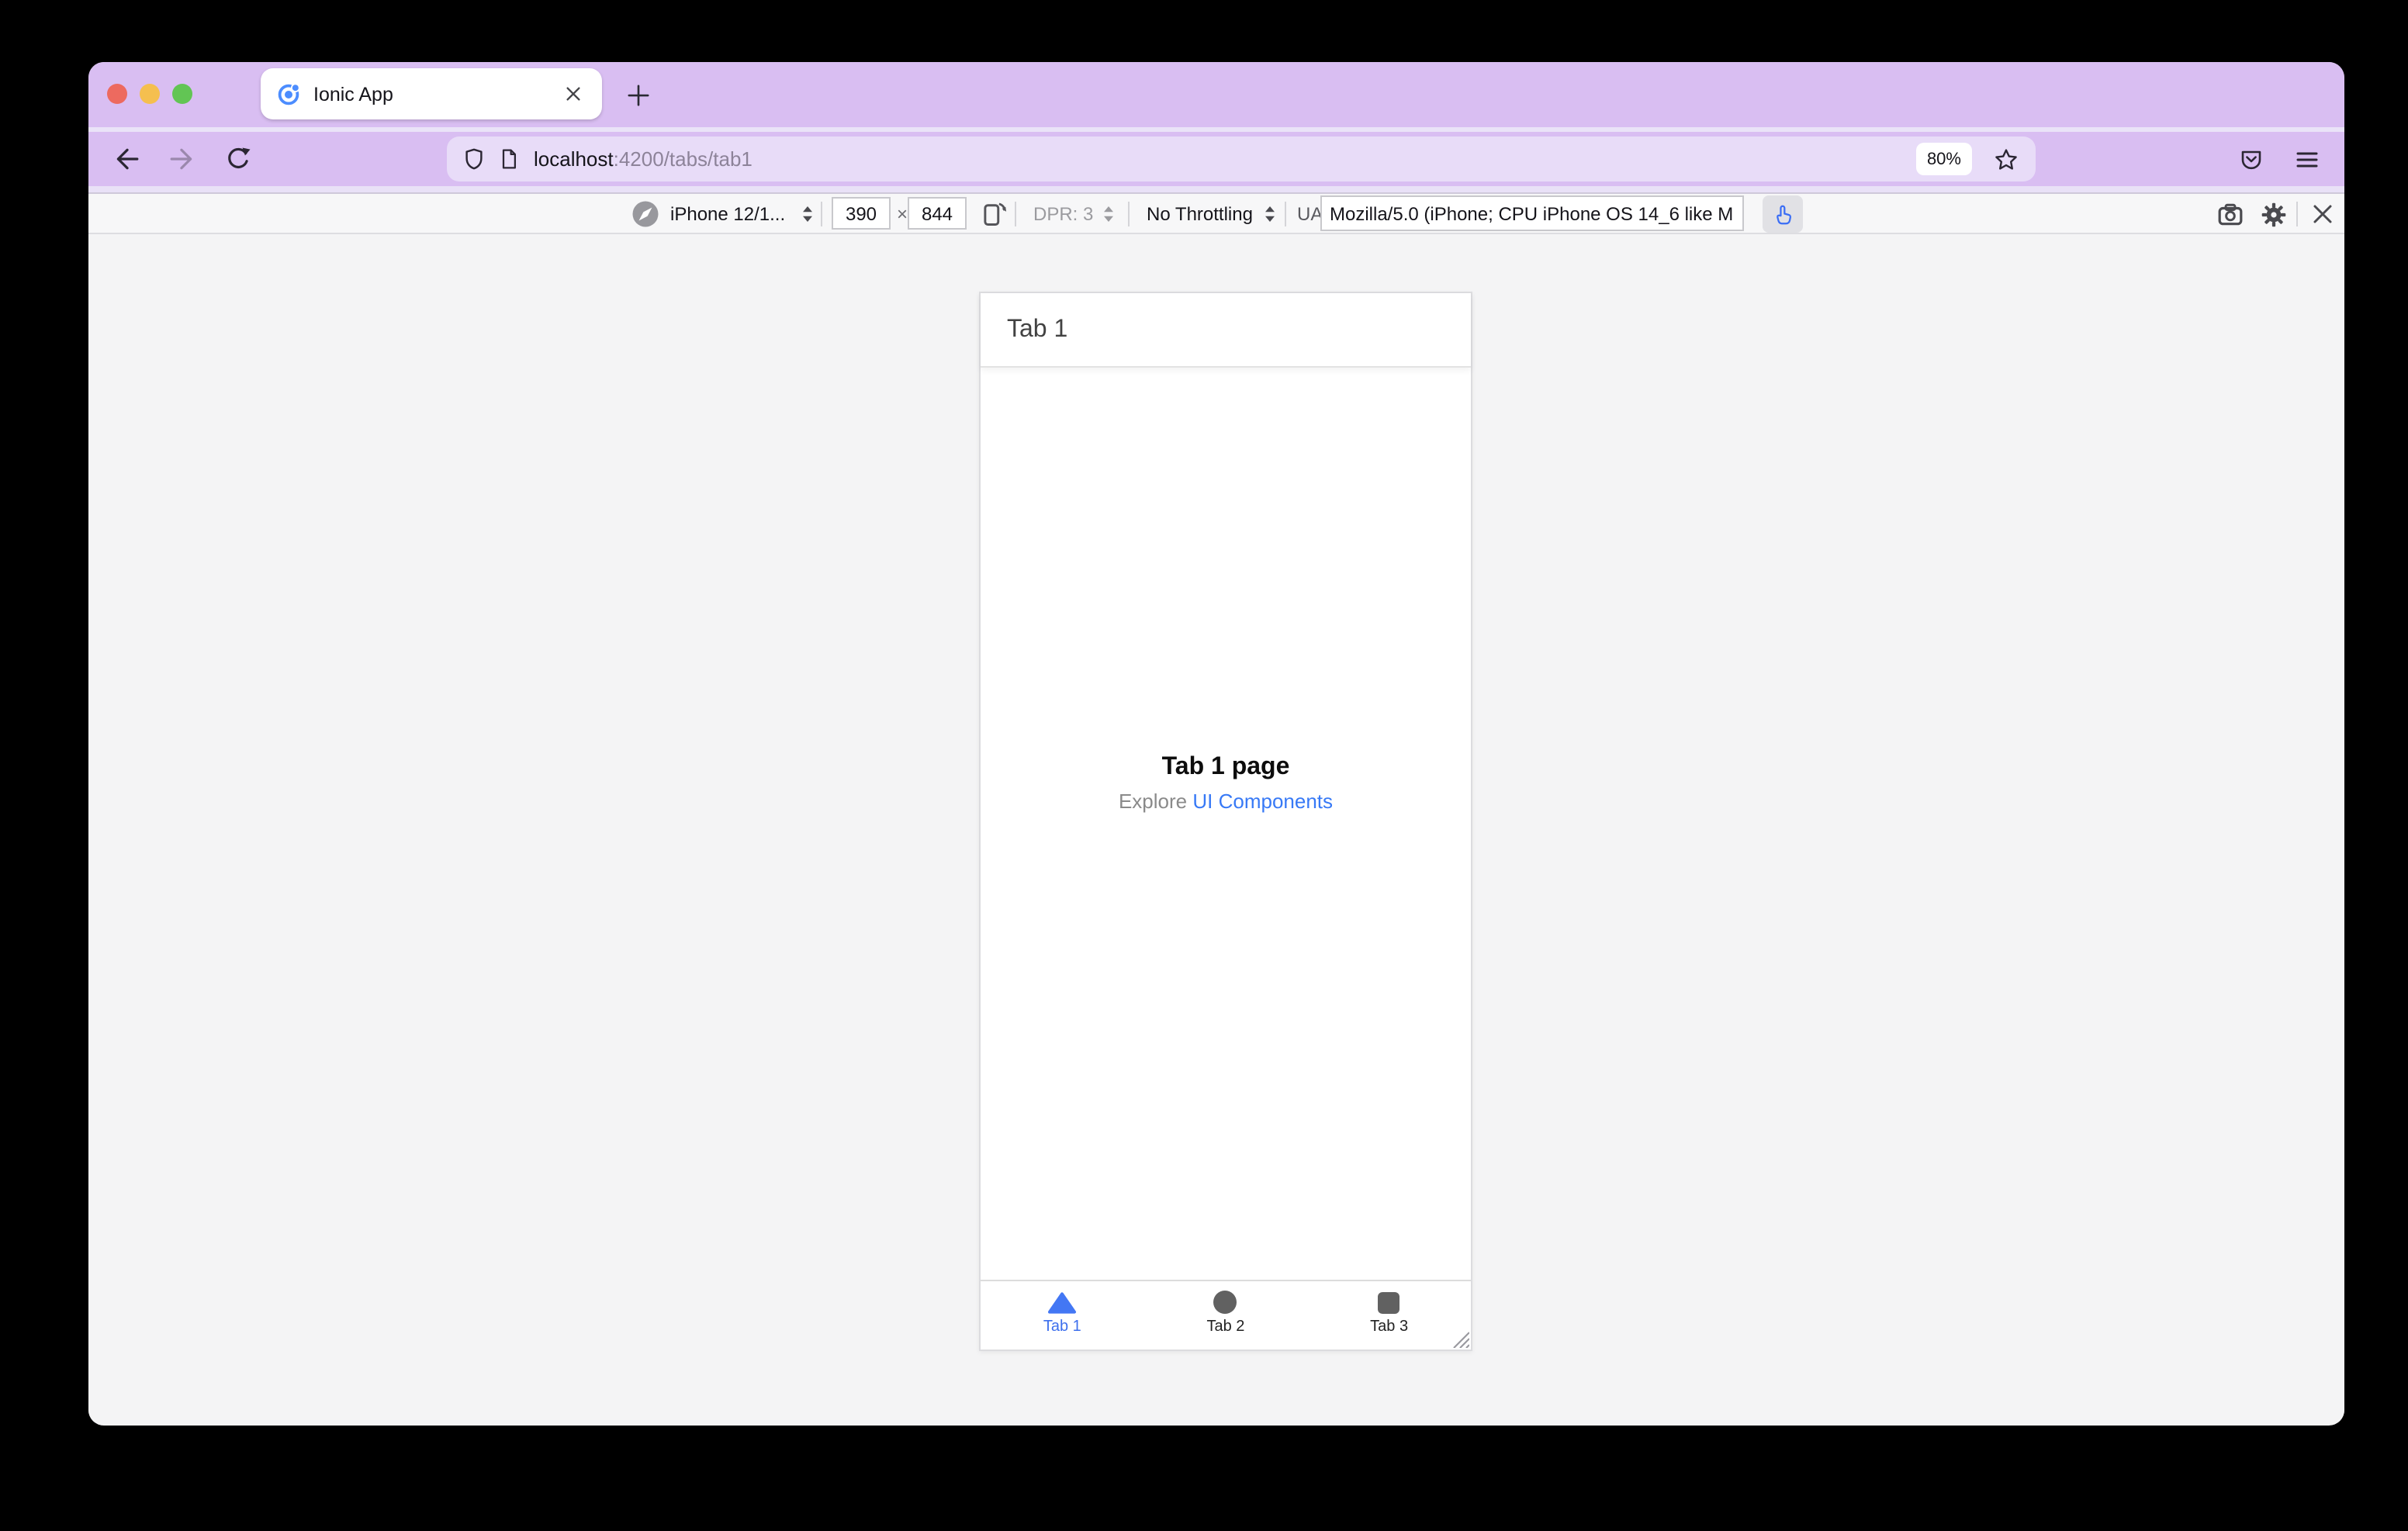 Image resolution: width=2408 pixels, height=1531 pixels. Describe the element at coordinates (1037, 329) in the screenshot. I see `header-title: Tab 1` at that location.